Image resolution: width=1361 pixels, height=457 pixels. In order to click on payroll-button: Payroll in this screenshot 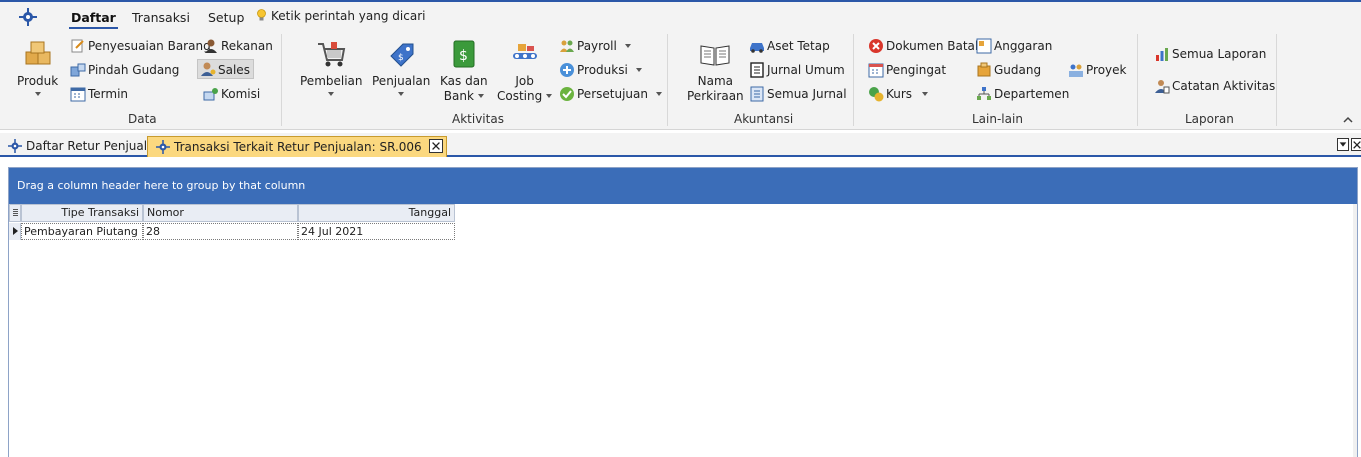, I will do `click(595, 46)`.